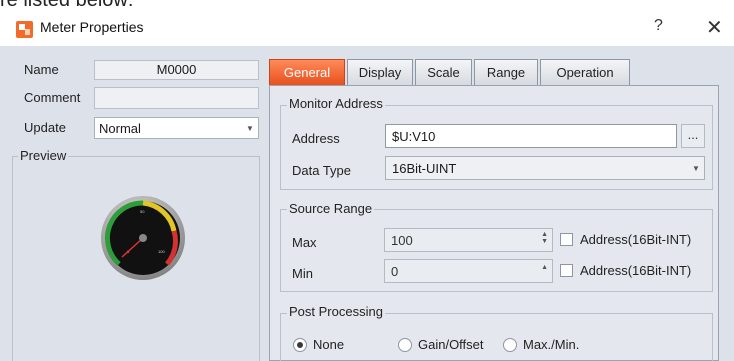 This screenshot has width=734, height=361. What do you see at coordinates (45, 127) in the screenshot?
I see `update-label: Update` at bounding box center [45, 127].